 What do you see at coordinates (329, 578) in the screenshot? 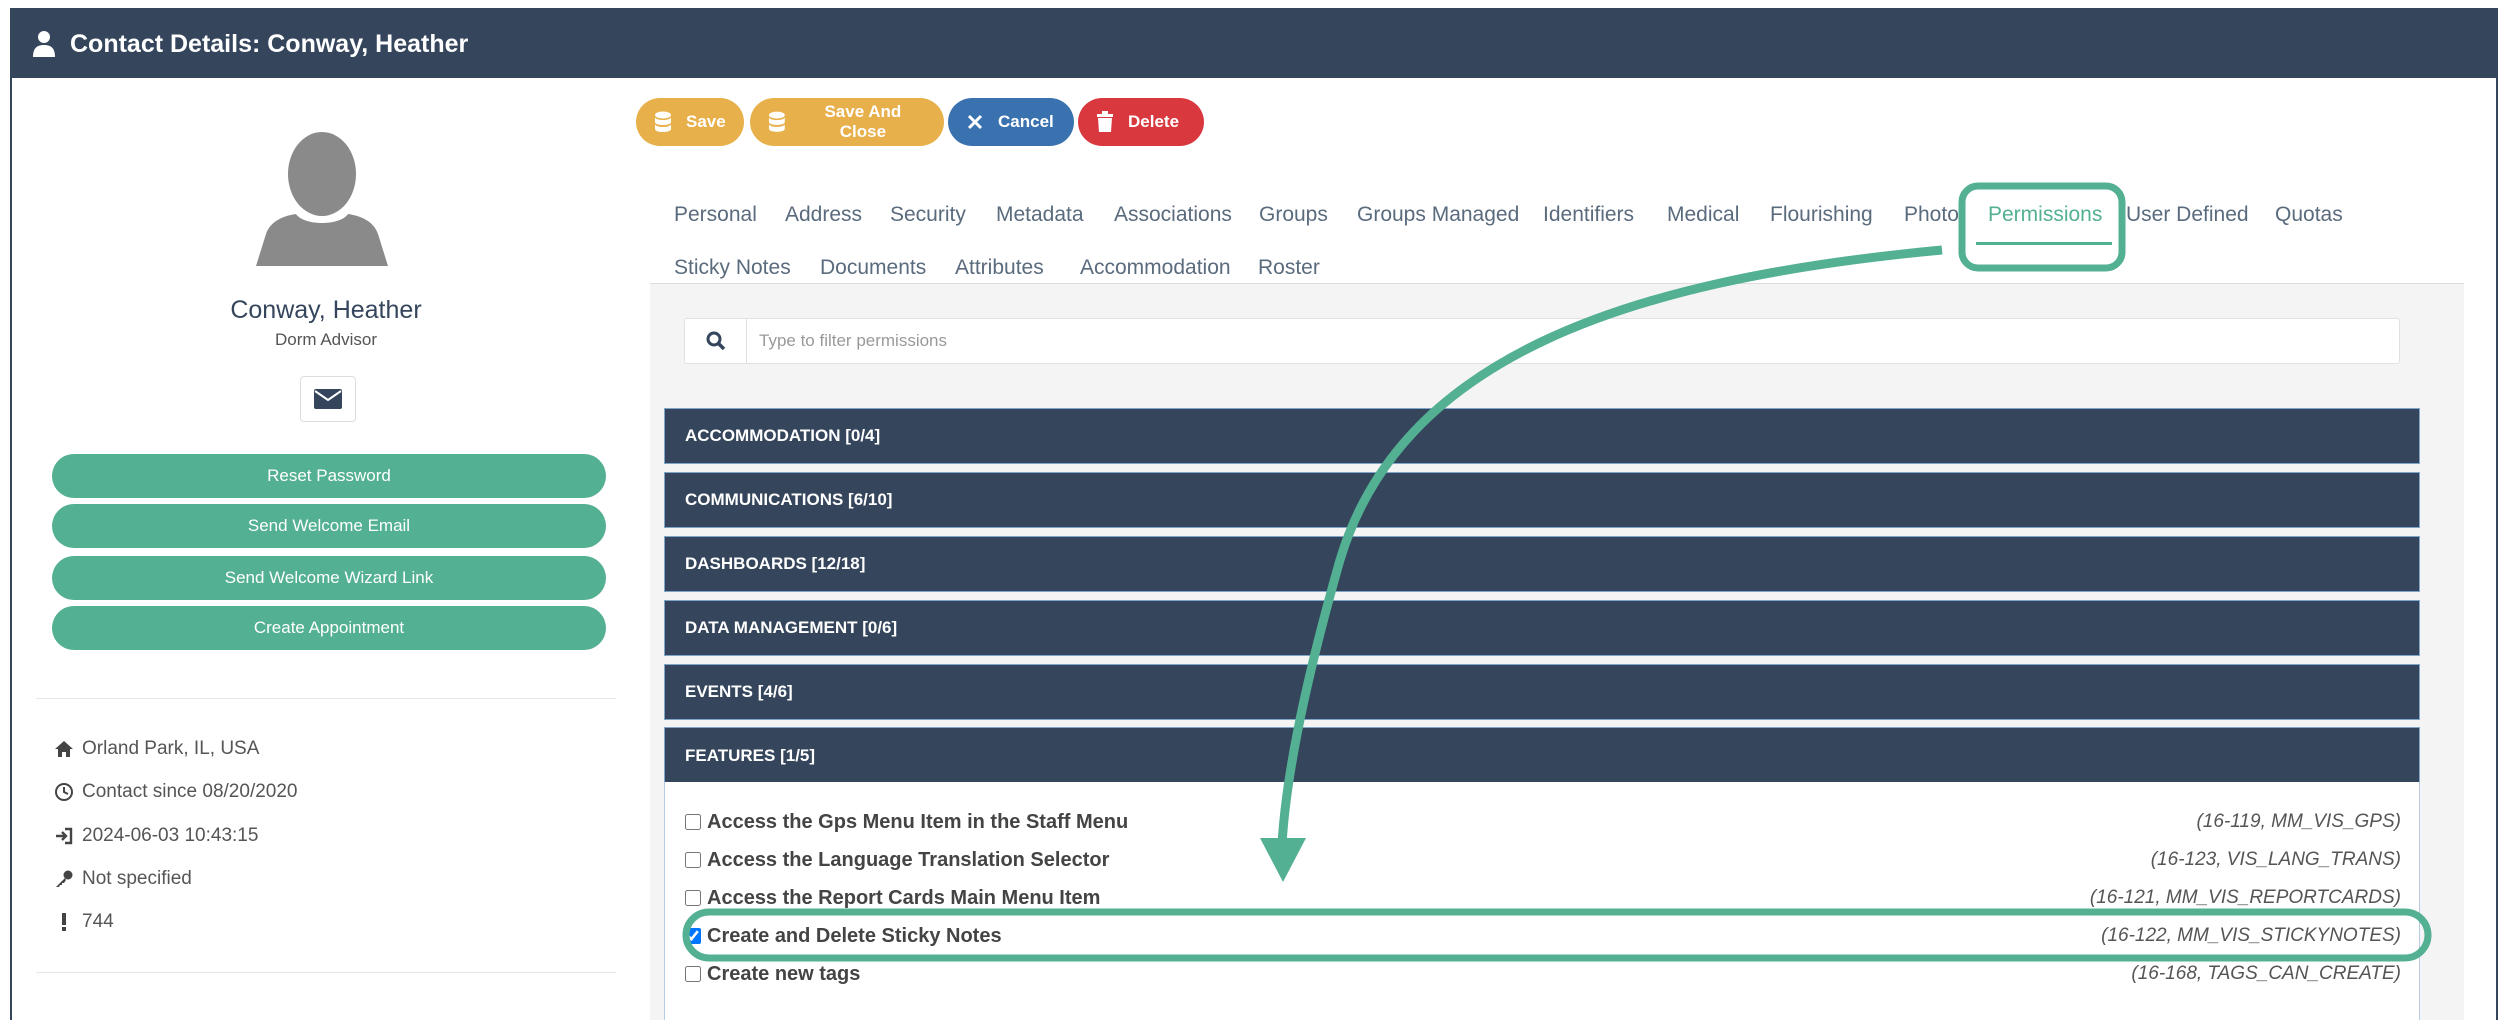
I see `send-welcome-wizard-link-button: Send Welcome Wizard Link` at bounding box center [329, 578].